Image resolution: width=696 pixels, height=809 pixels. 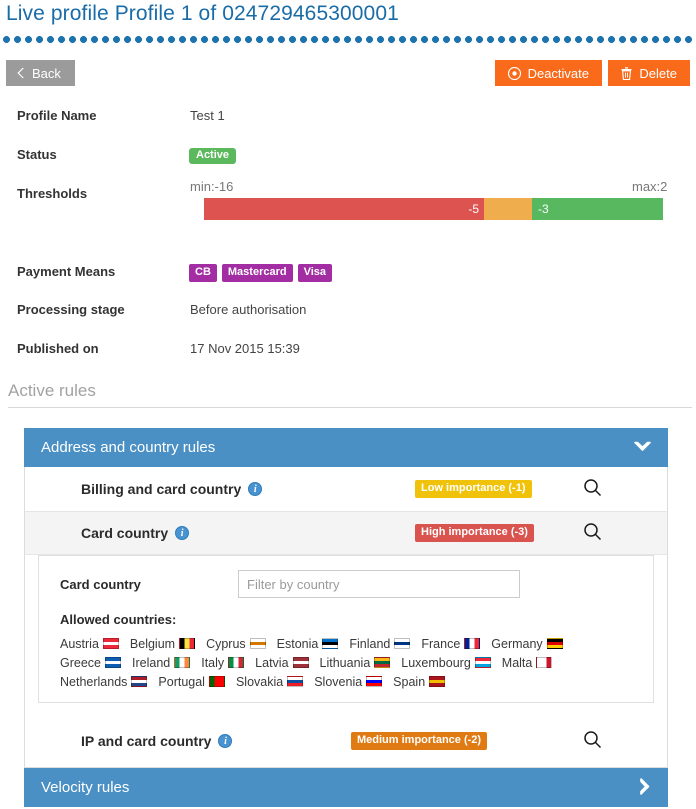 I want to click on country-label: Slovakia, so click(x=259, y=682).